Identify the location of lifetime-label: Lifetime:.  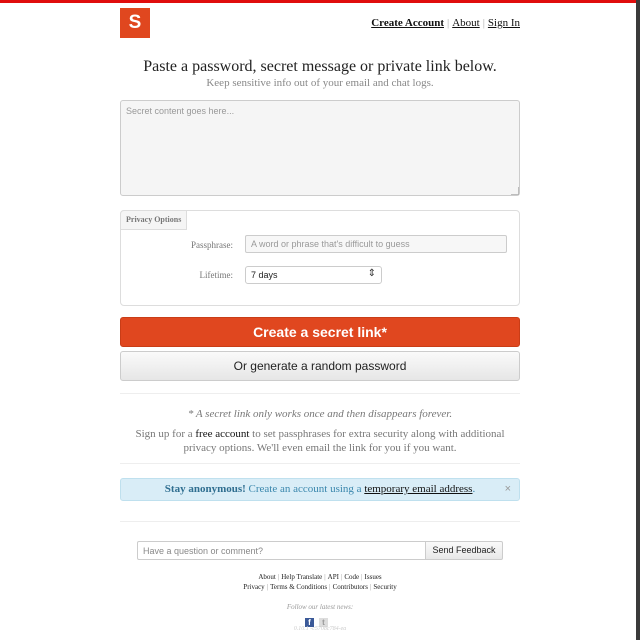
(216, 275).